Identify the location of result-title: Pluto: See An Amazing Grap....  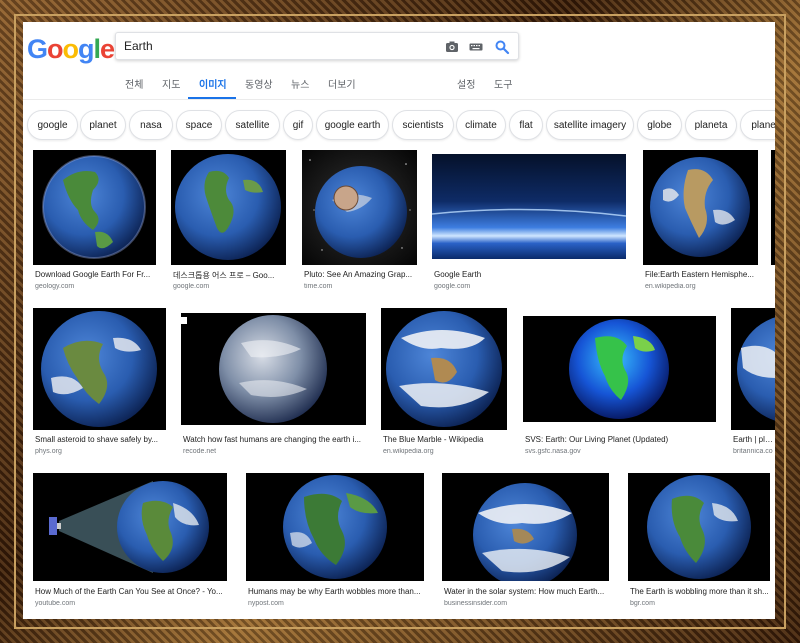
(360, 274).